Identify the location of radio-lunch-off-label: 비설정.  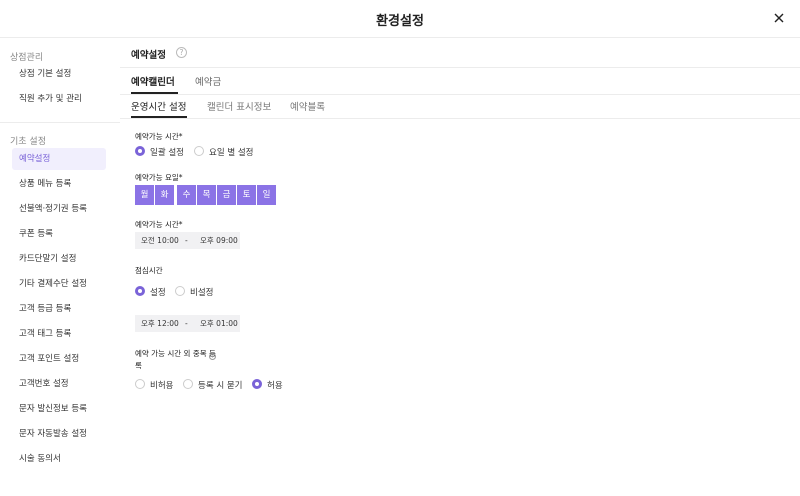
(202, 293).